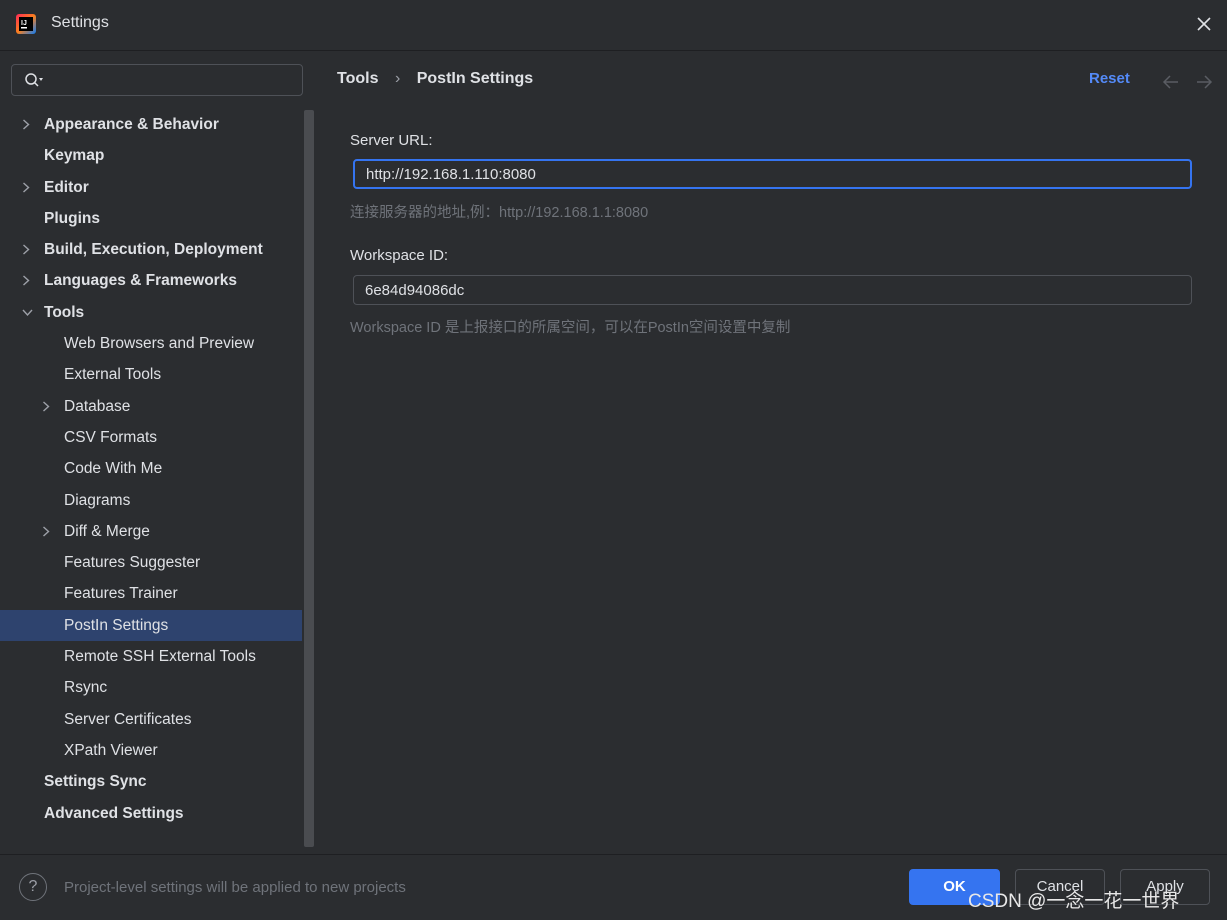 Image resolution: width=1227 pixels, height=920 pixels. Describe the element at coordinates (95, 782) in the screenshot. I see `sidebar-item-label: Settings Sync` at that location.